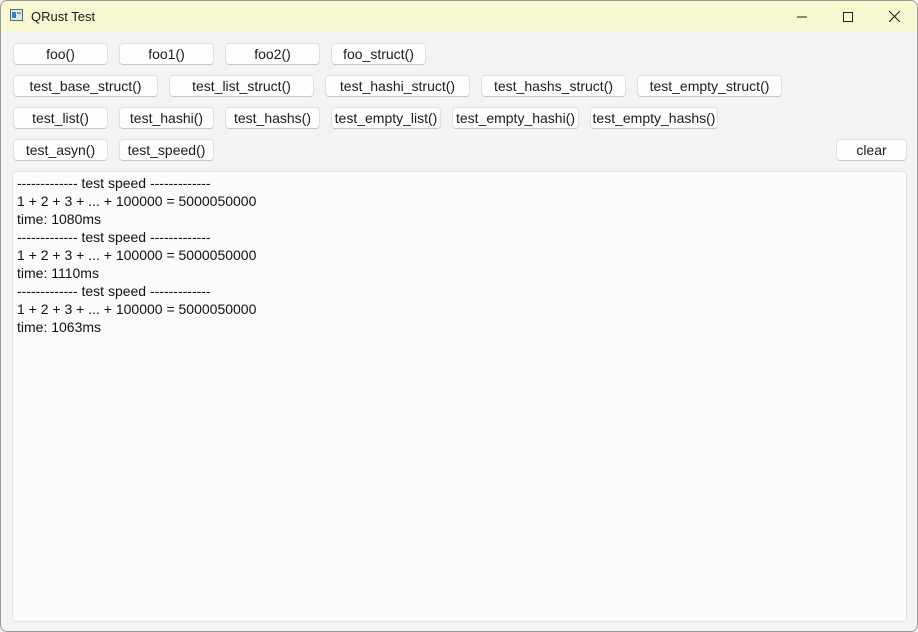 This screenshot has width=918, height=632. I want to click on foo-struct-button: foo_struct(), so click(378, 54).